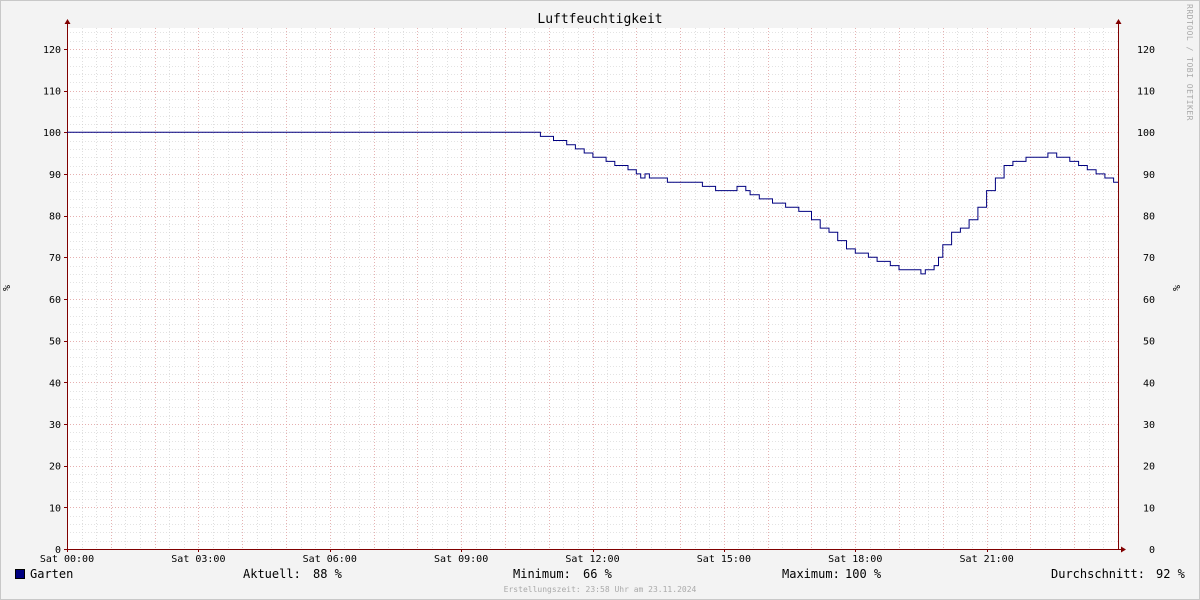 Image resolution: width=1200 pixels, height=600 pixels. What do you see at coordinates (330, 559) in the screenshot?
I see `x-tick-label: Sat 06:00` at bounding box center [330, 559].